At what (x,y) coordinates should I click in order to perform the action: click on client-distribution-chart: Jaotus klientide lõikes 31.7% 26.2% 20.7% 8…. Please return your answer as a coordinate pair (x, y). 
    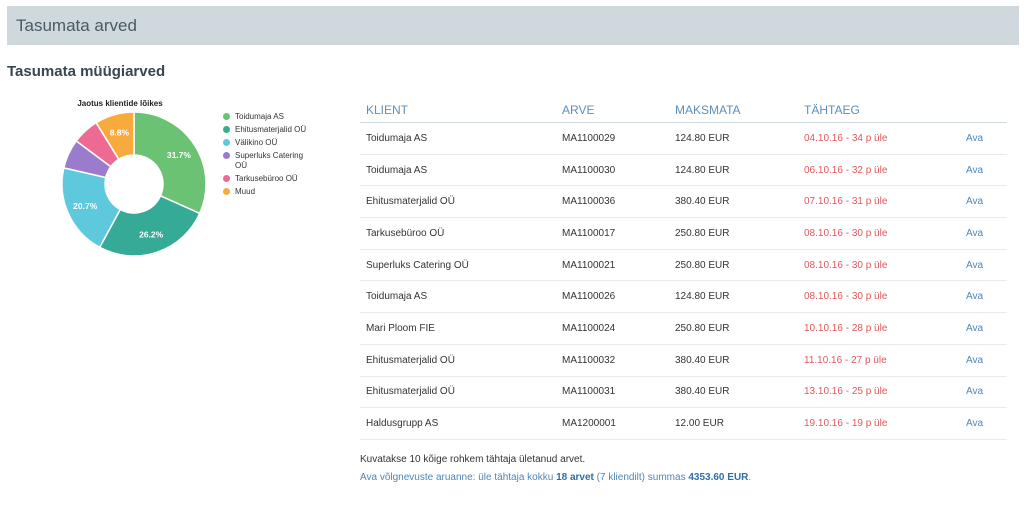
    Looking at the image, I should click on (200, 181).